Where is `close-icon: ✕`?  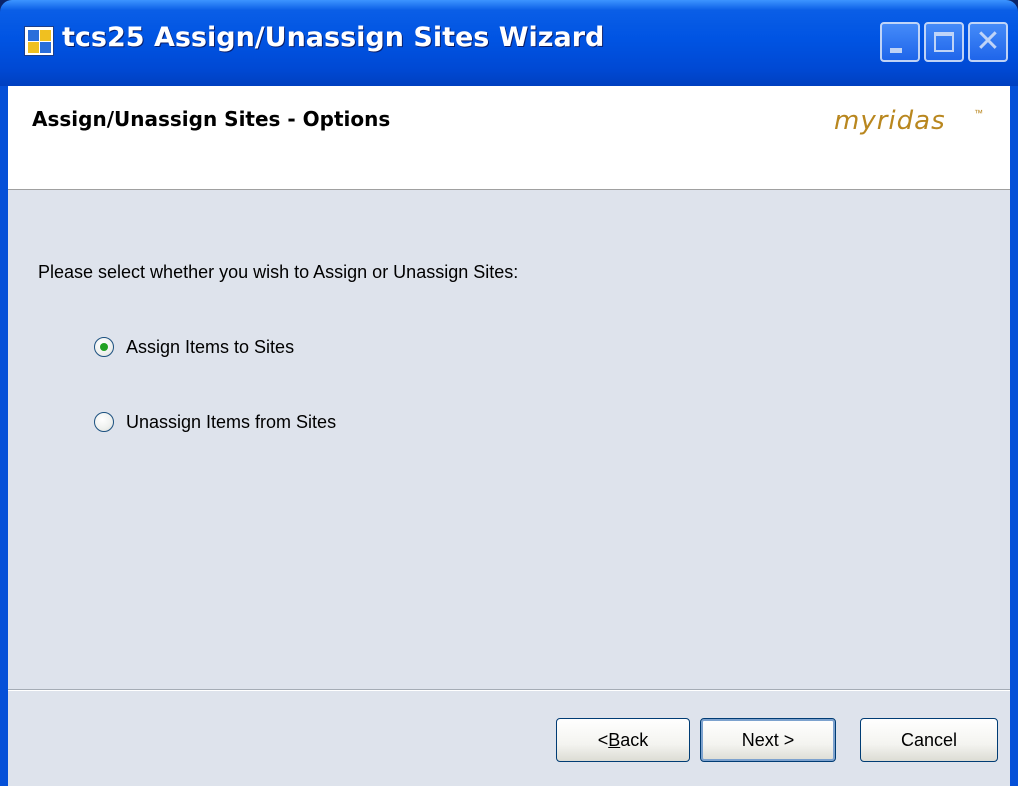
close-icon: ✕ is located at coordinates (988, 41).